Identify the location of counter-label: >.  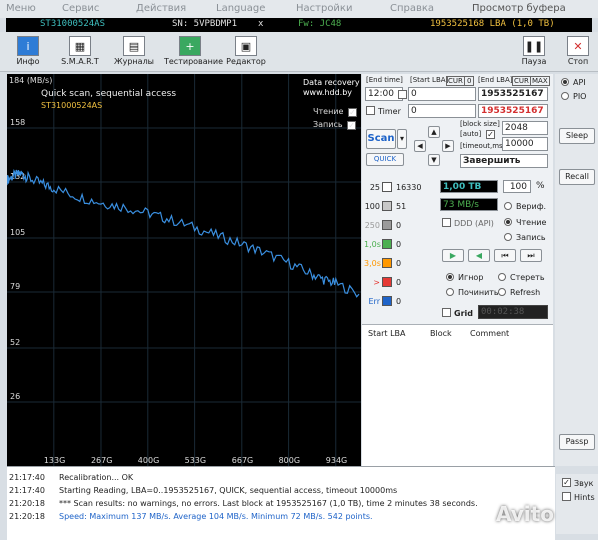
(376, 282).